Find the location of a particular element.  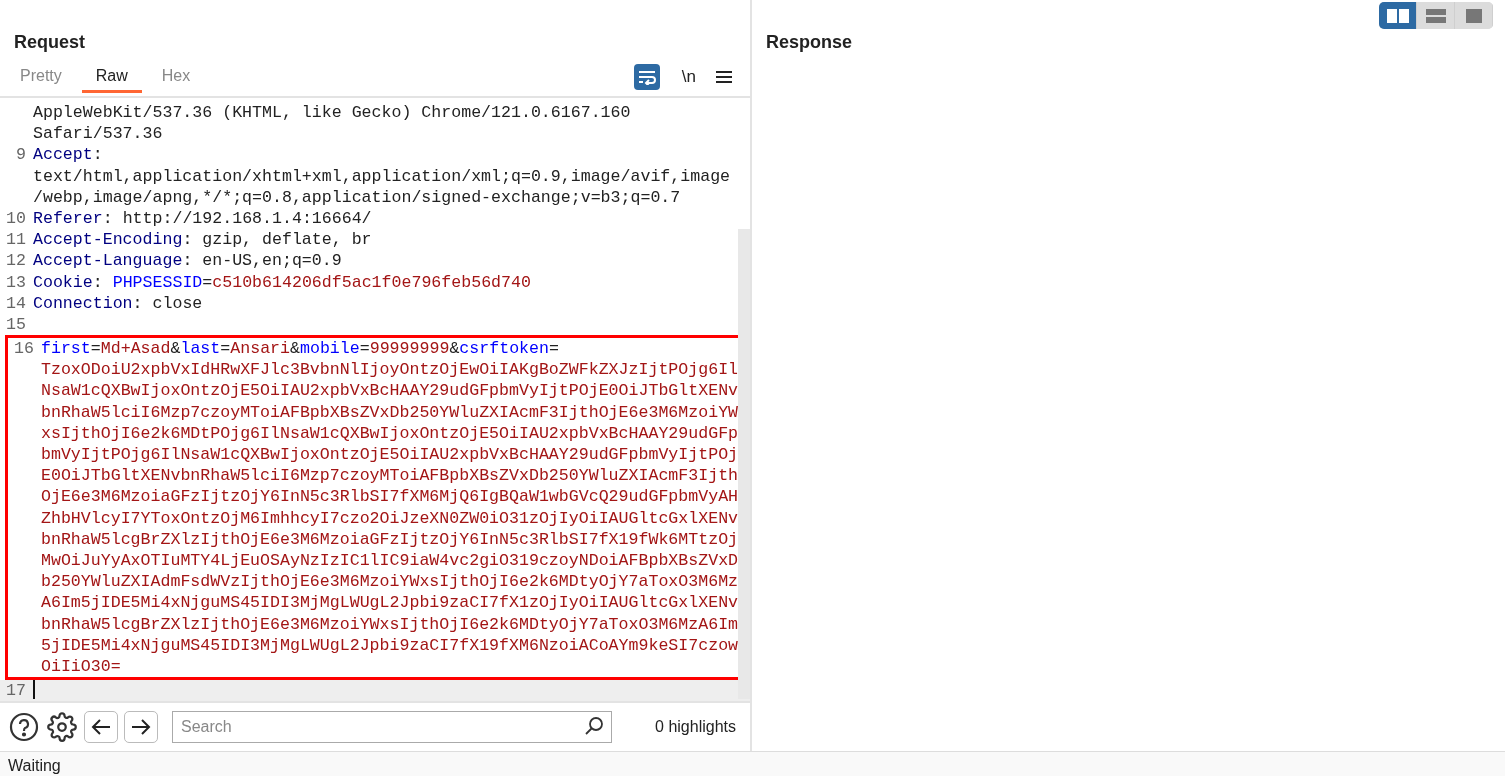

line-number: 13 is located at coordinates (16, 282).